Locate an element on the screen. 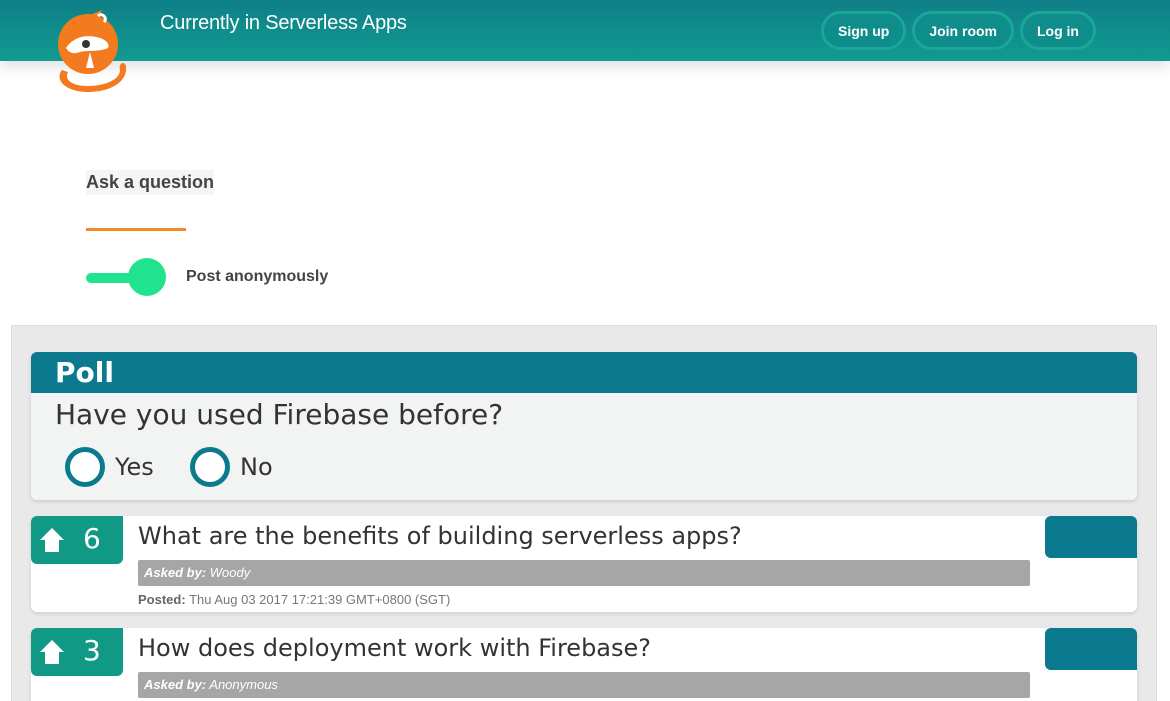 Image resolution: width=1170 pixels, height=701 pixels. asked-by-name: Anonymous is located at coordinates (243, 684).